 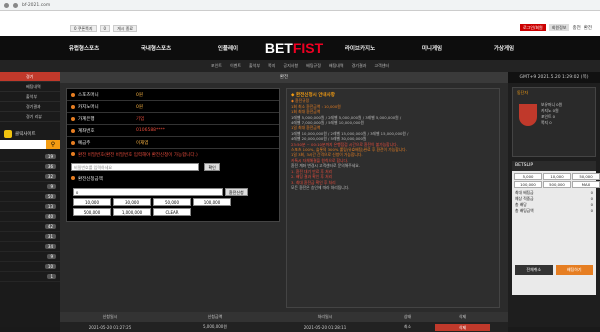 What do you see at coordinates (173, 143) in the screenshot?
I see `form-row-holder: 예금주 이재엽` at bounding box center [173, 143].